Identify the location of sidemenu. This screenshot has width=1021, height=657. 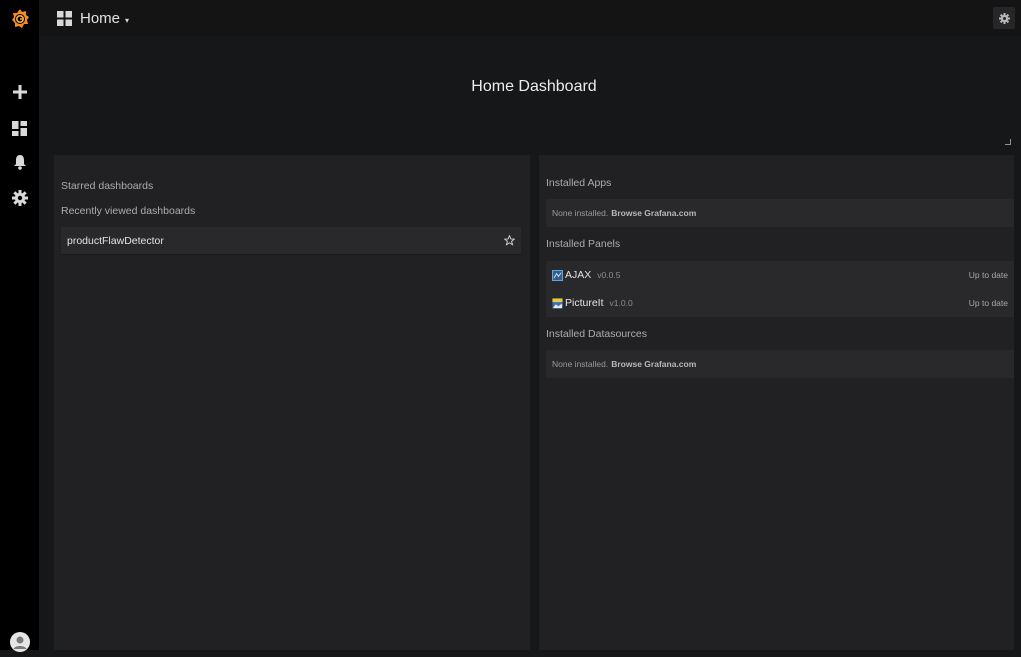
(19, 326).